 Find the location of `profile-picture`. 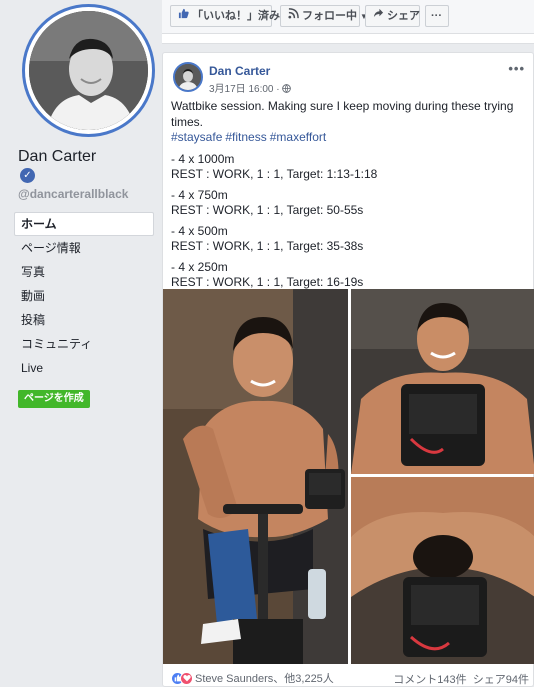

profile-picture is located at coordinates (88, 70).